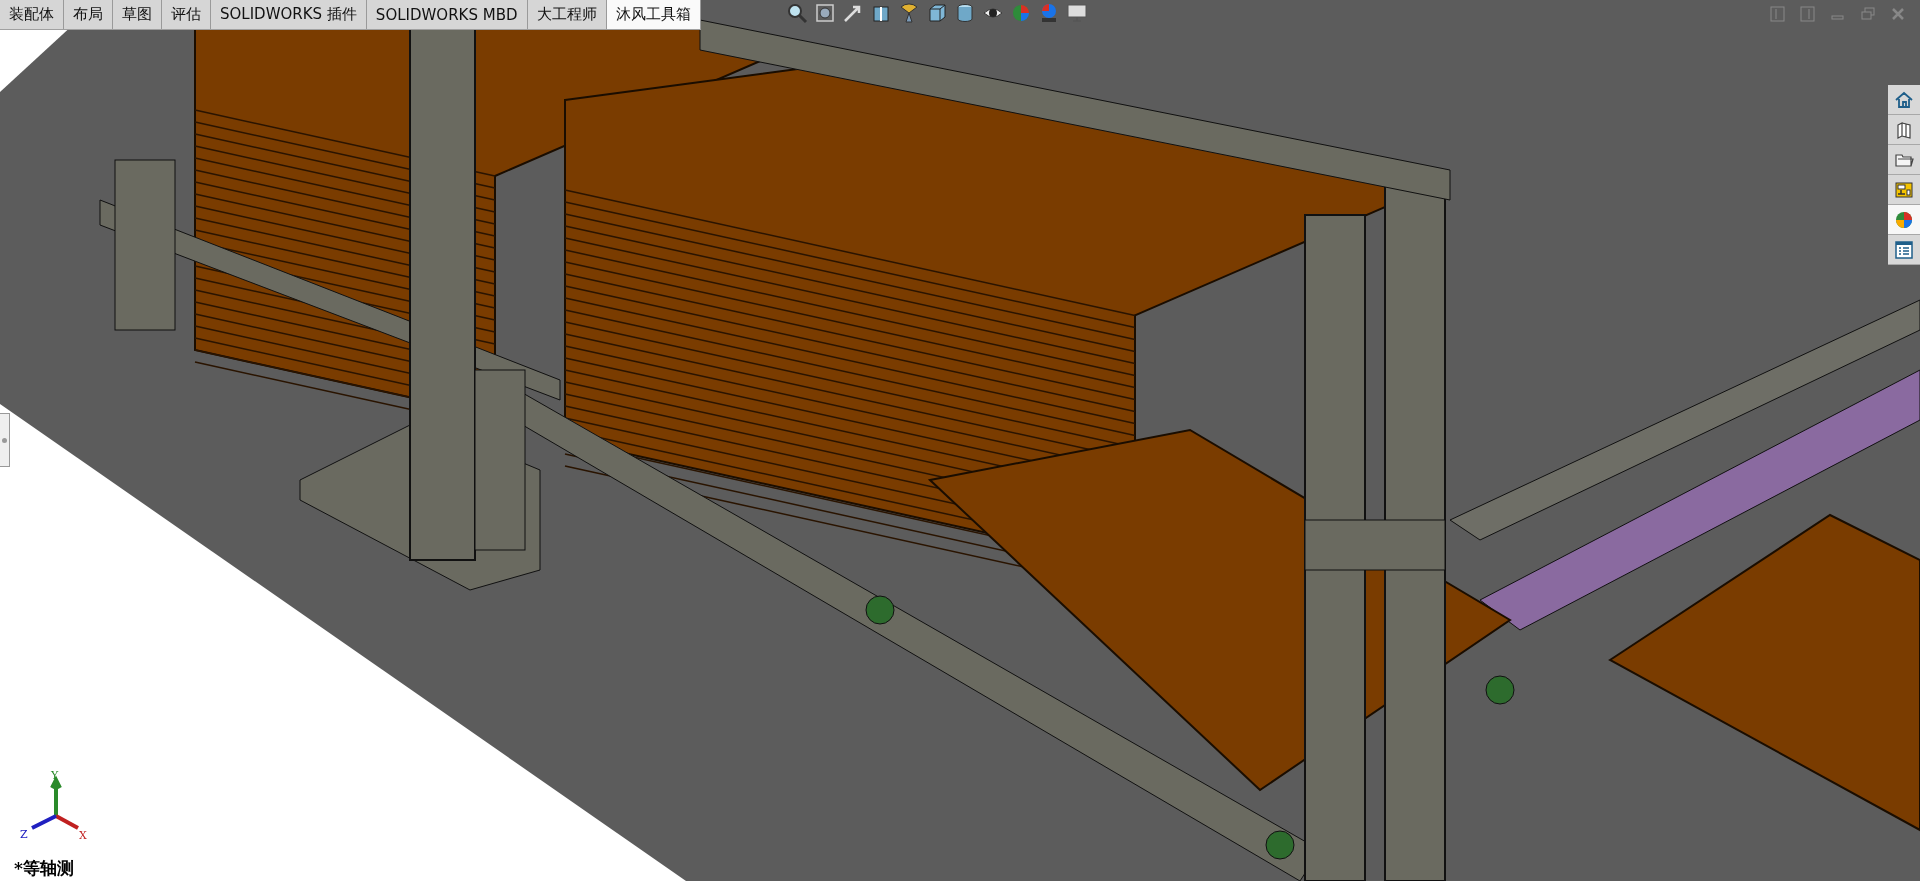 This screenshot has height=881, width=1920. I want to click on layout-board-icon, so click(1904, 189).